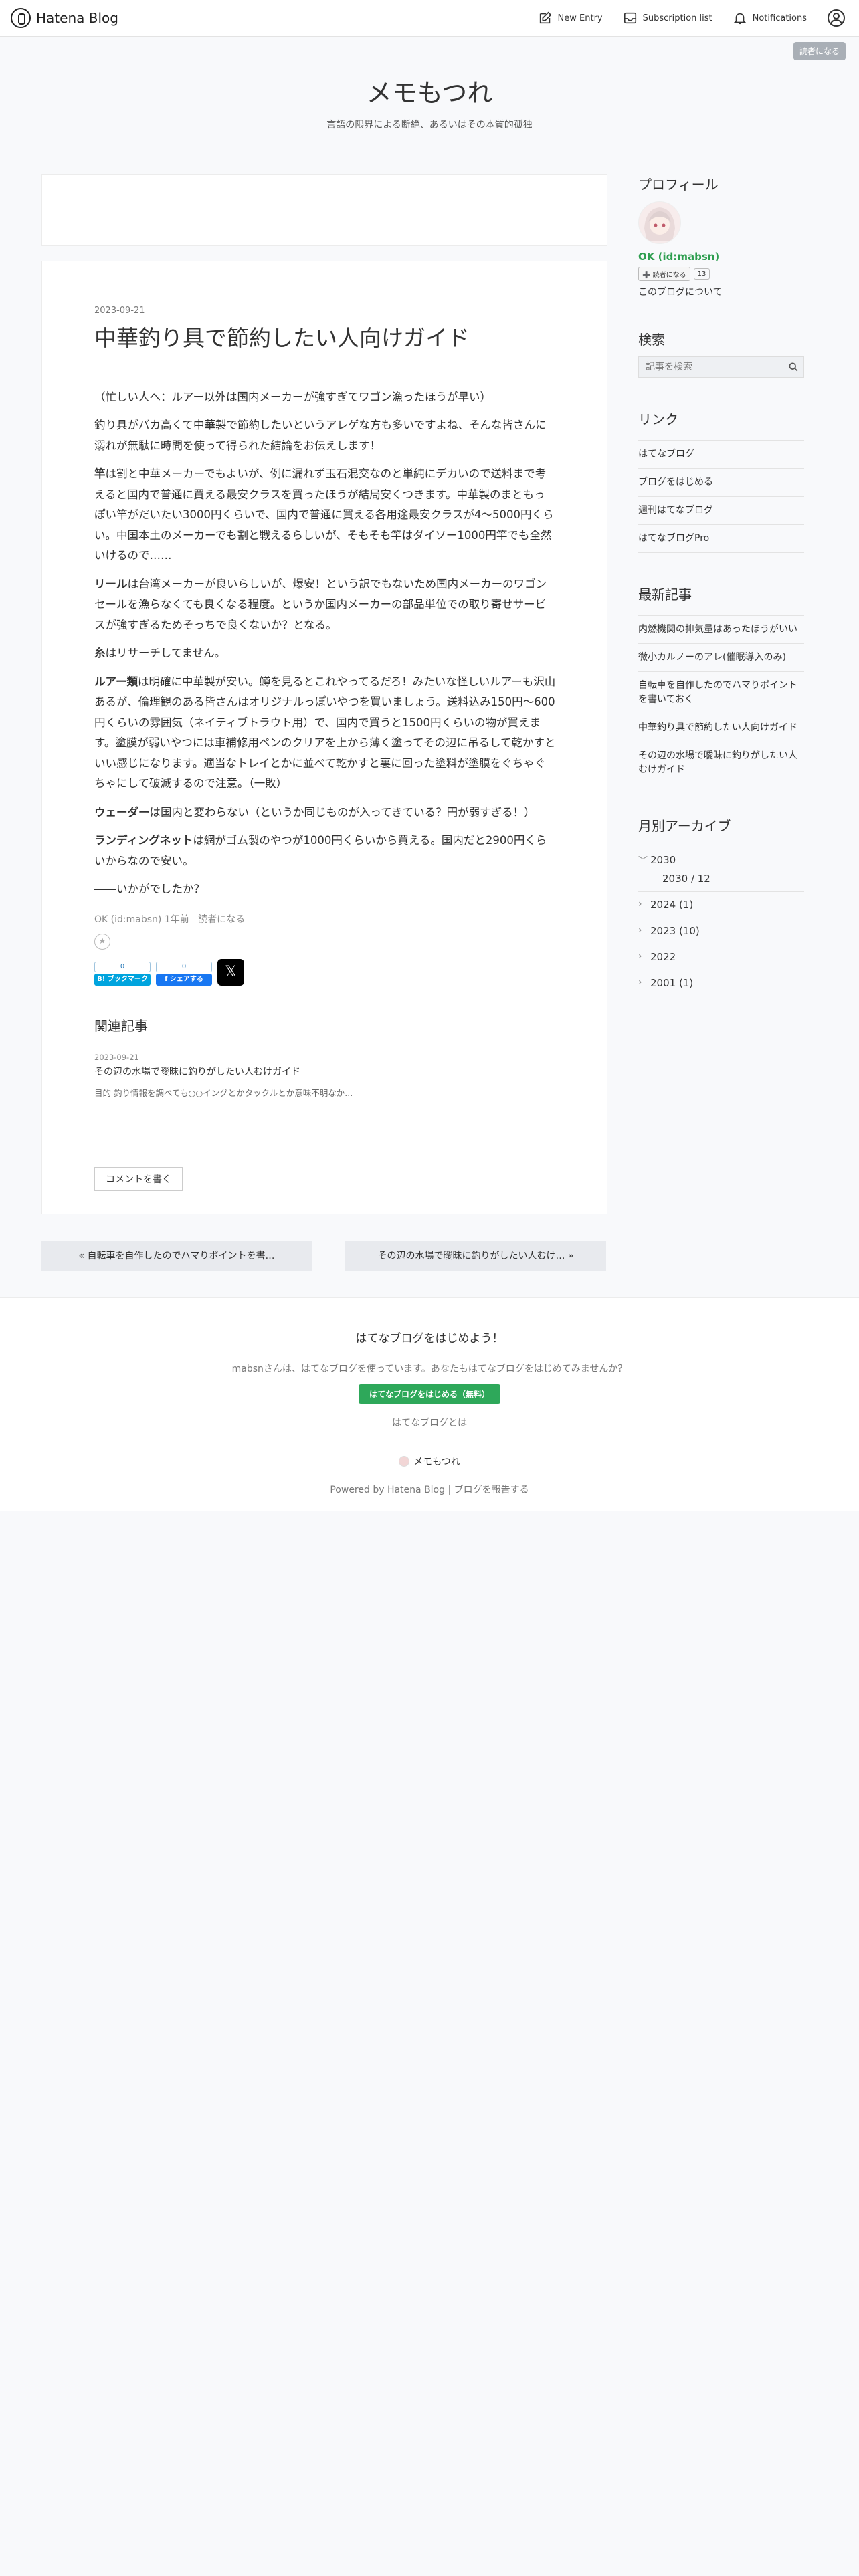  I want to click on x-logo-icon: 𝕏, so click(231, 973).